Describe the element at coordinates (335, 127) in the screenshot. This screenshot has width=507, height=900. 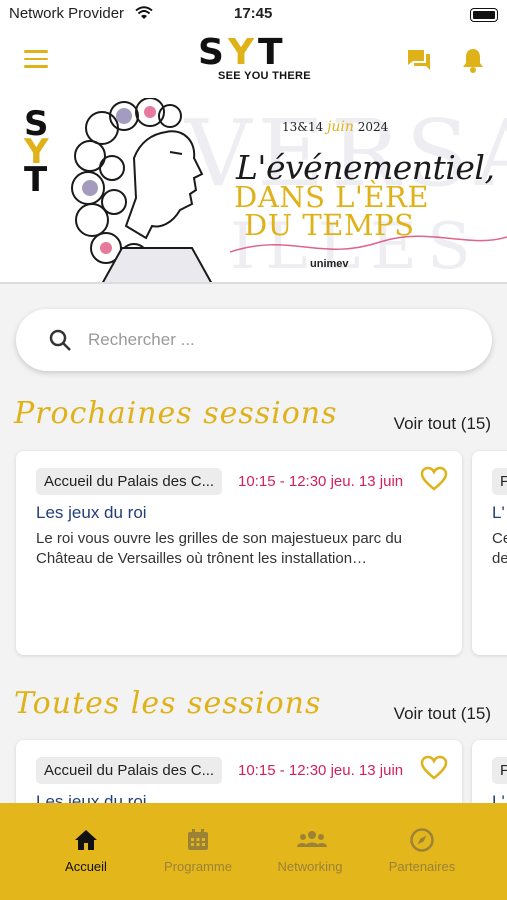
I see `banner-dates: 13&14 juin 2024` at that location.